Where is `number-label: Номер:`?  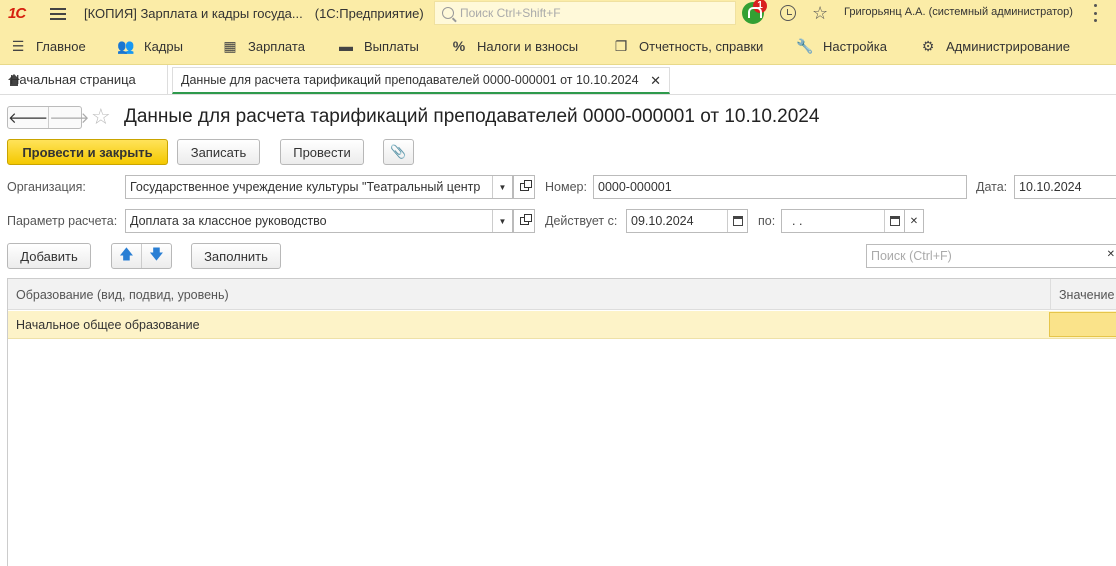 number-label: Номер: is located at coordinates (566, 187).